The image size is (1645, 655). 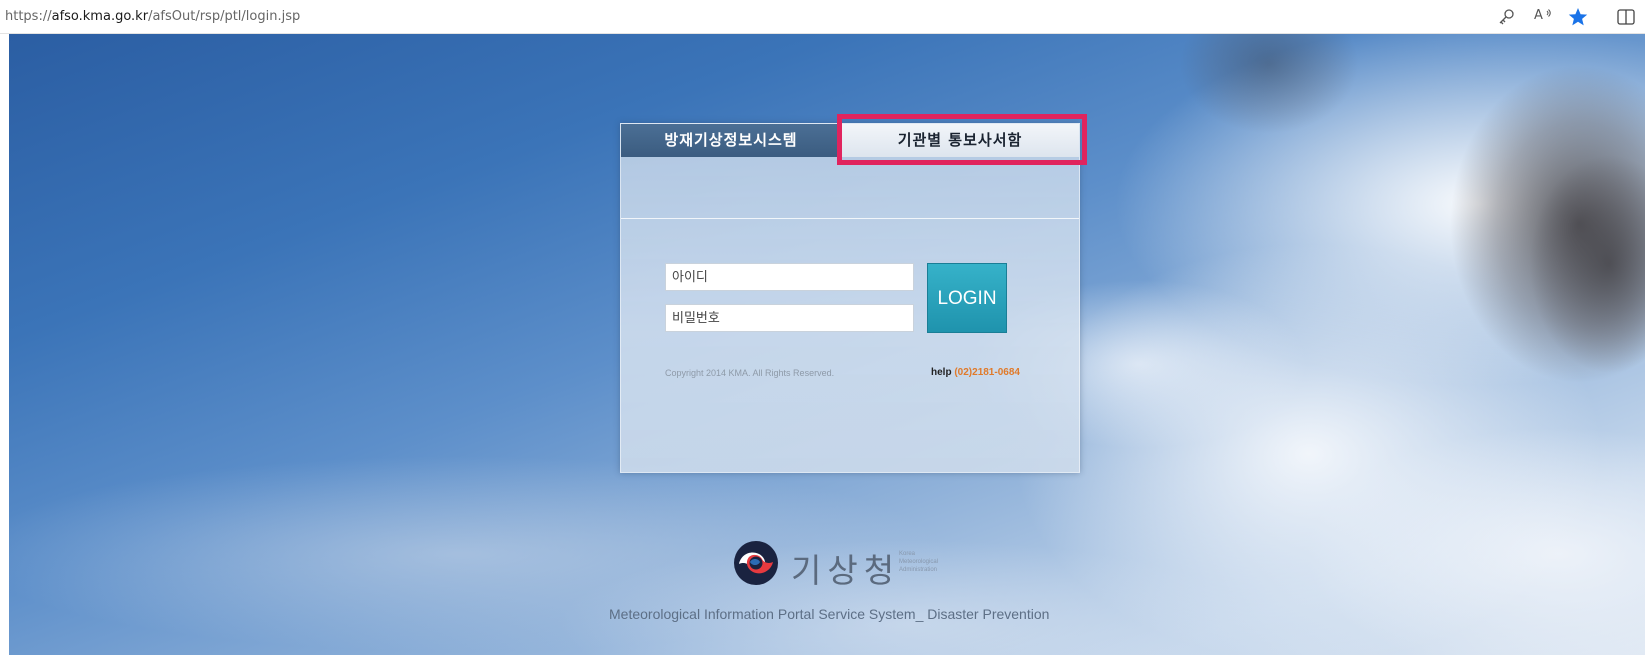 I want to click on kma-korean-name: 기상청, so click(x=846, y=570).